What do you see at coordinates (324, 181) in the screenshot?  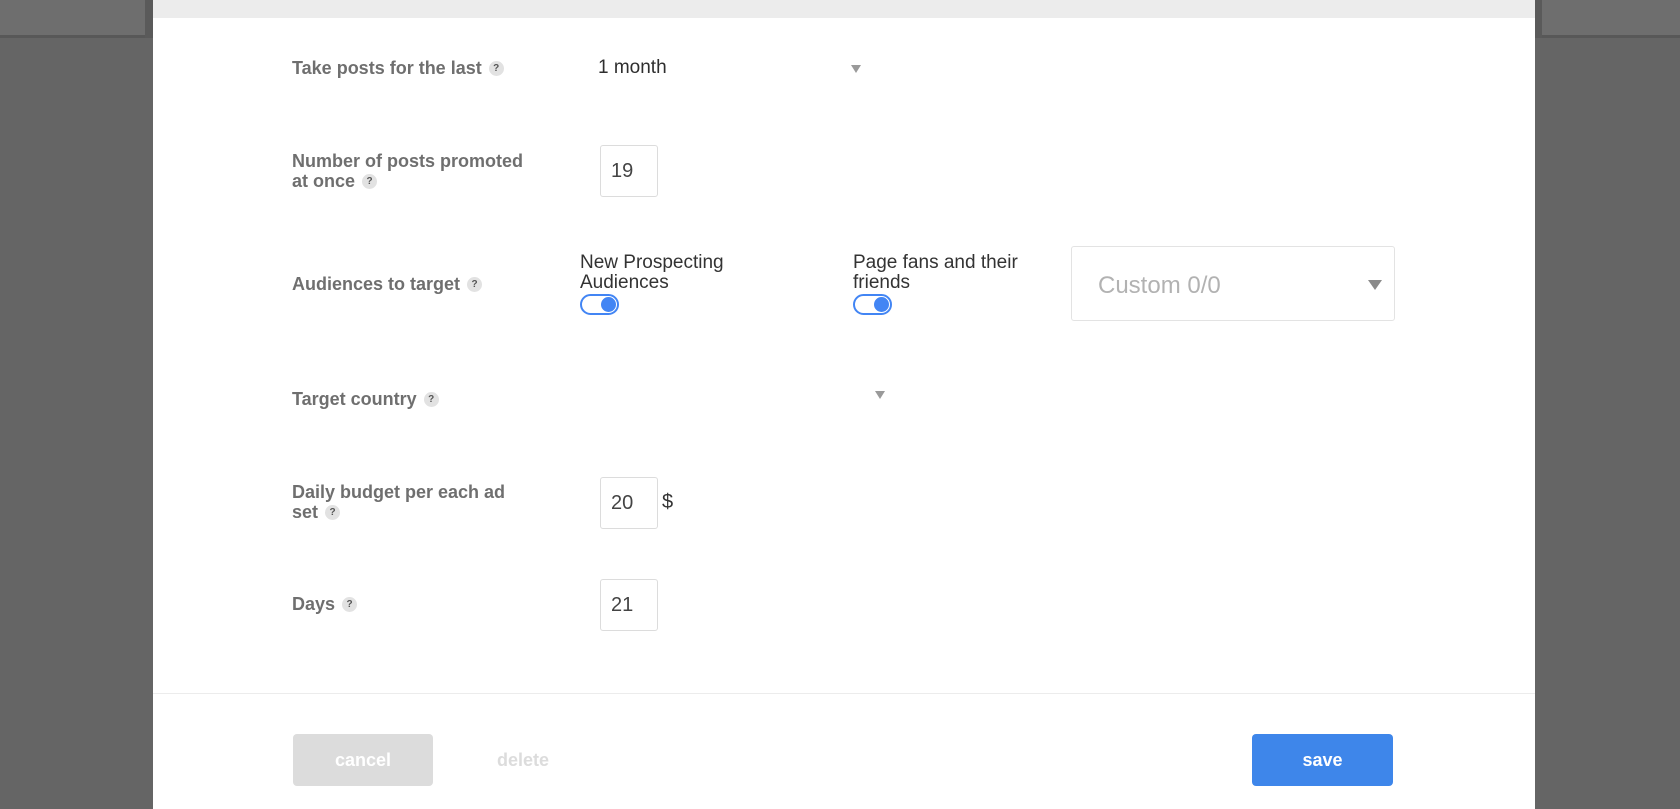 I see `posts-promoted-label-line2: at once` at bounding box center [324, 181].